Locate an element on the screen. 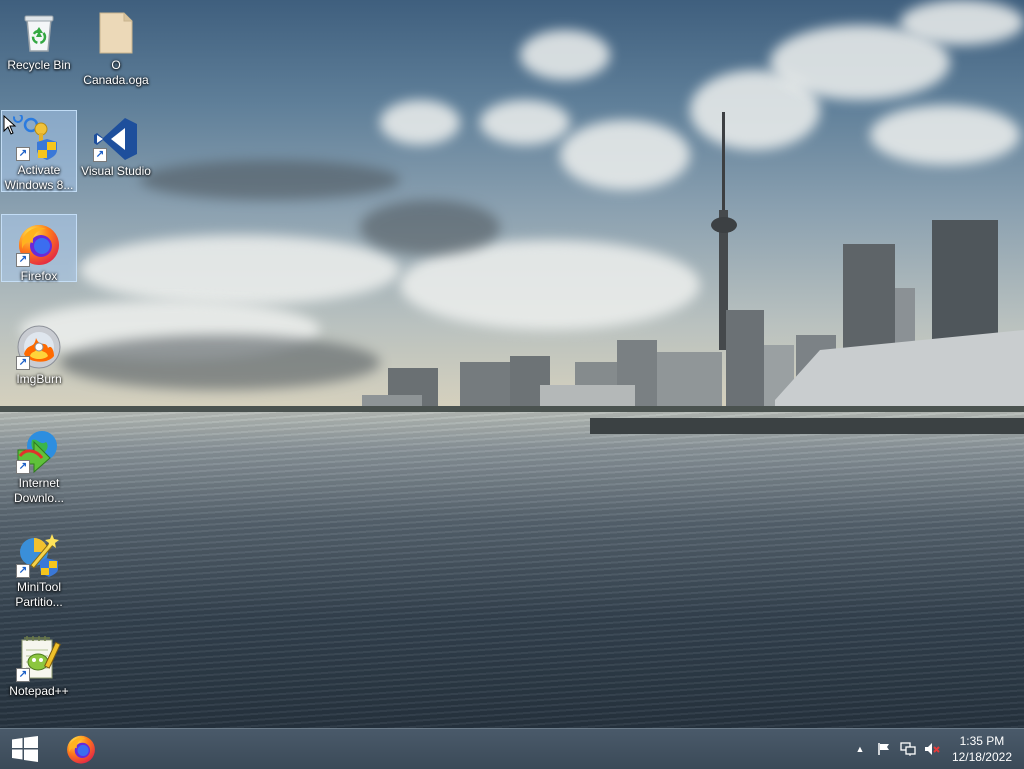 This screenshot has height=769, width=1024. internet-download-manager-icon: ↗ is located at coordinates (39, 451).